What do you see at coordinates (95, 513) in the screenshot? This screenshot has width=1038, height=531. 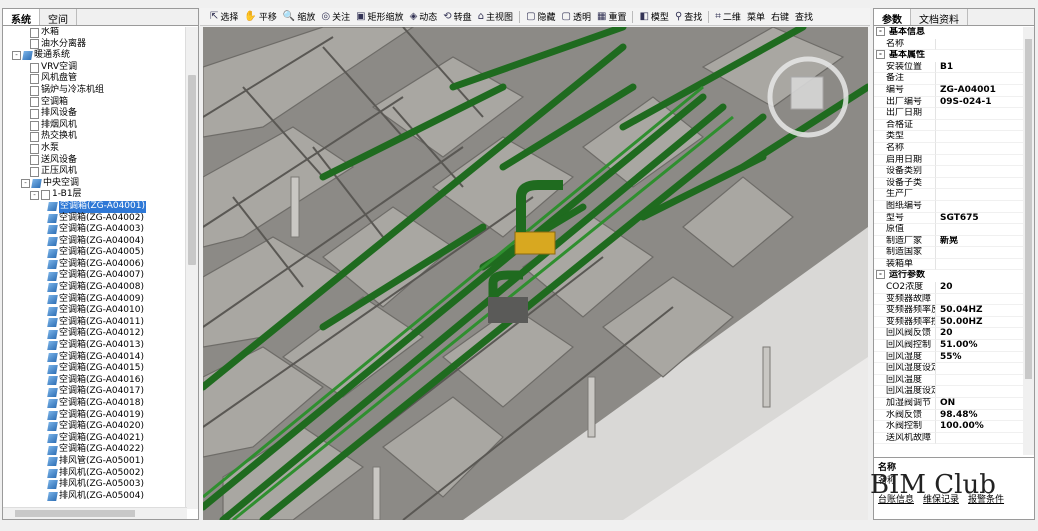 I see `tree-horizontal-scrollbar` at bounding box center [95, 513].